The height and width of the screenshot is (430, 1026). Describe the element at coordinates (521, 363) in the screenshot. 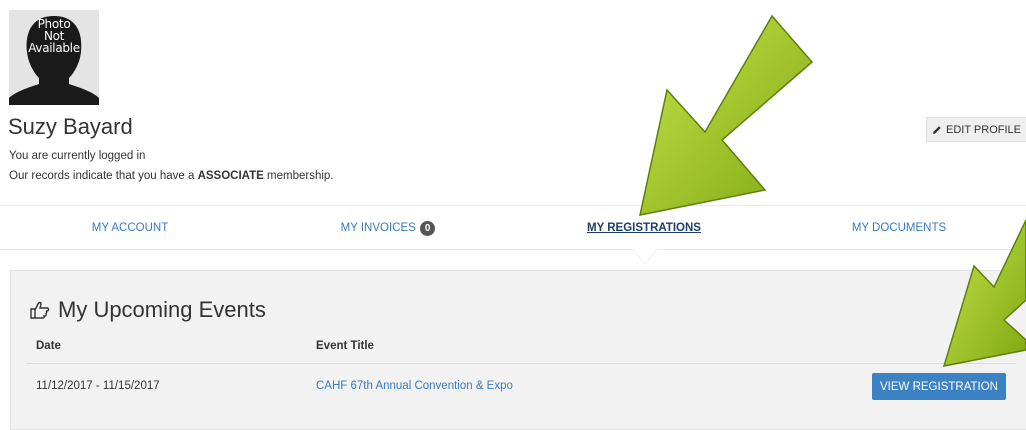

I see `table-header-divider` at that location.